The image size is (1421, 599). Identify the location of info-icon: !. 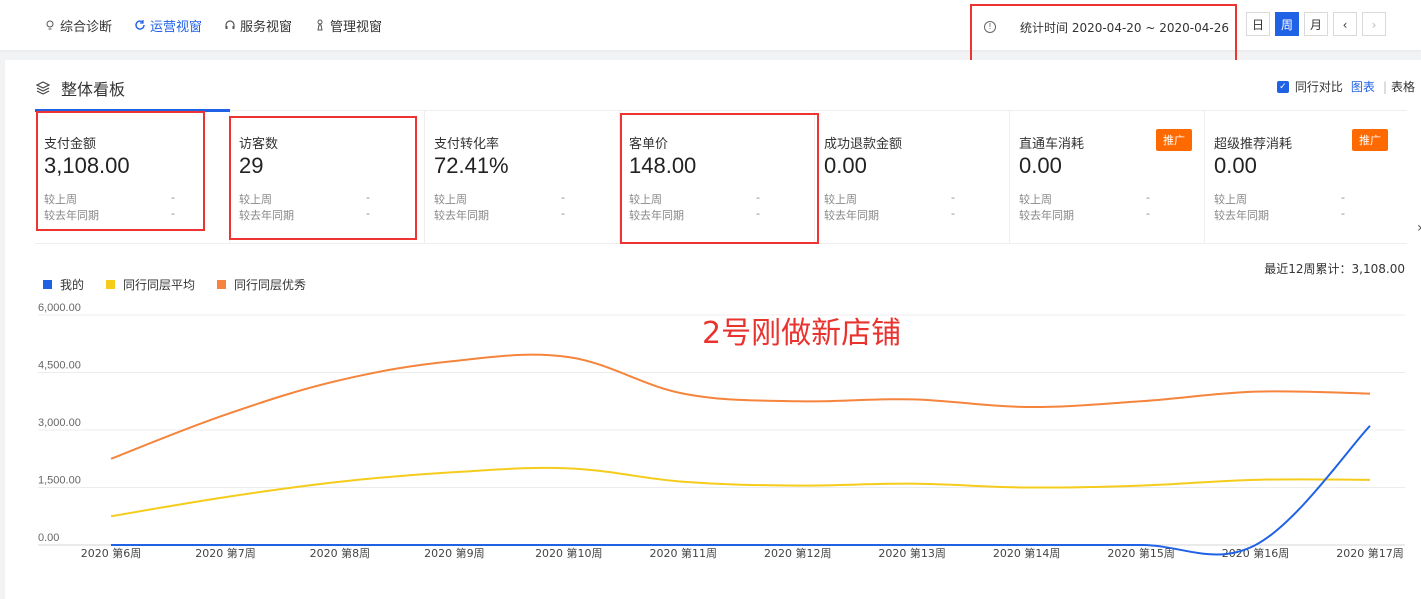
(990, 27).